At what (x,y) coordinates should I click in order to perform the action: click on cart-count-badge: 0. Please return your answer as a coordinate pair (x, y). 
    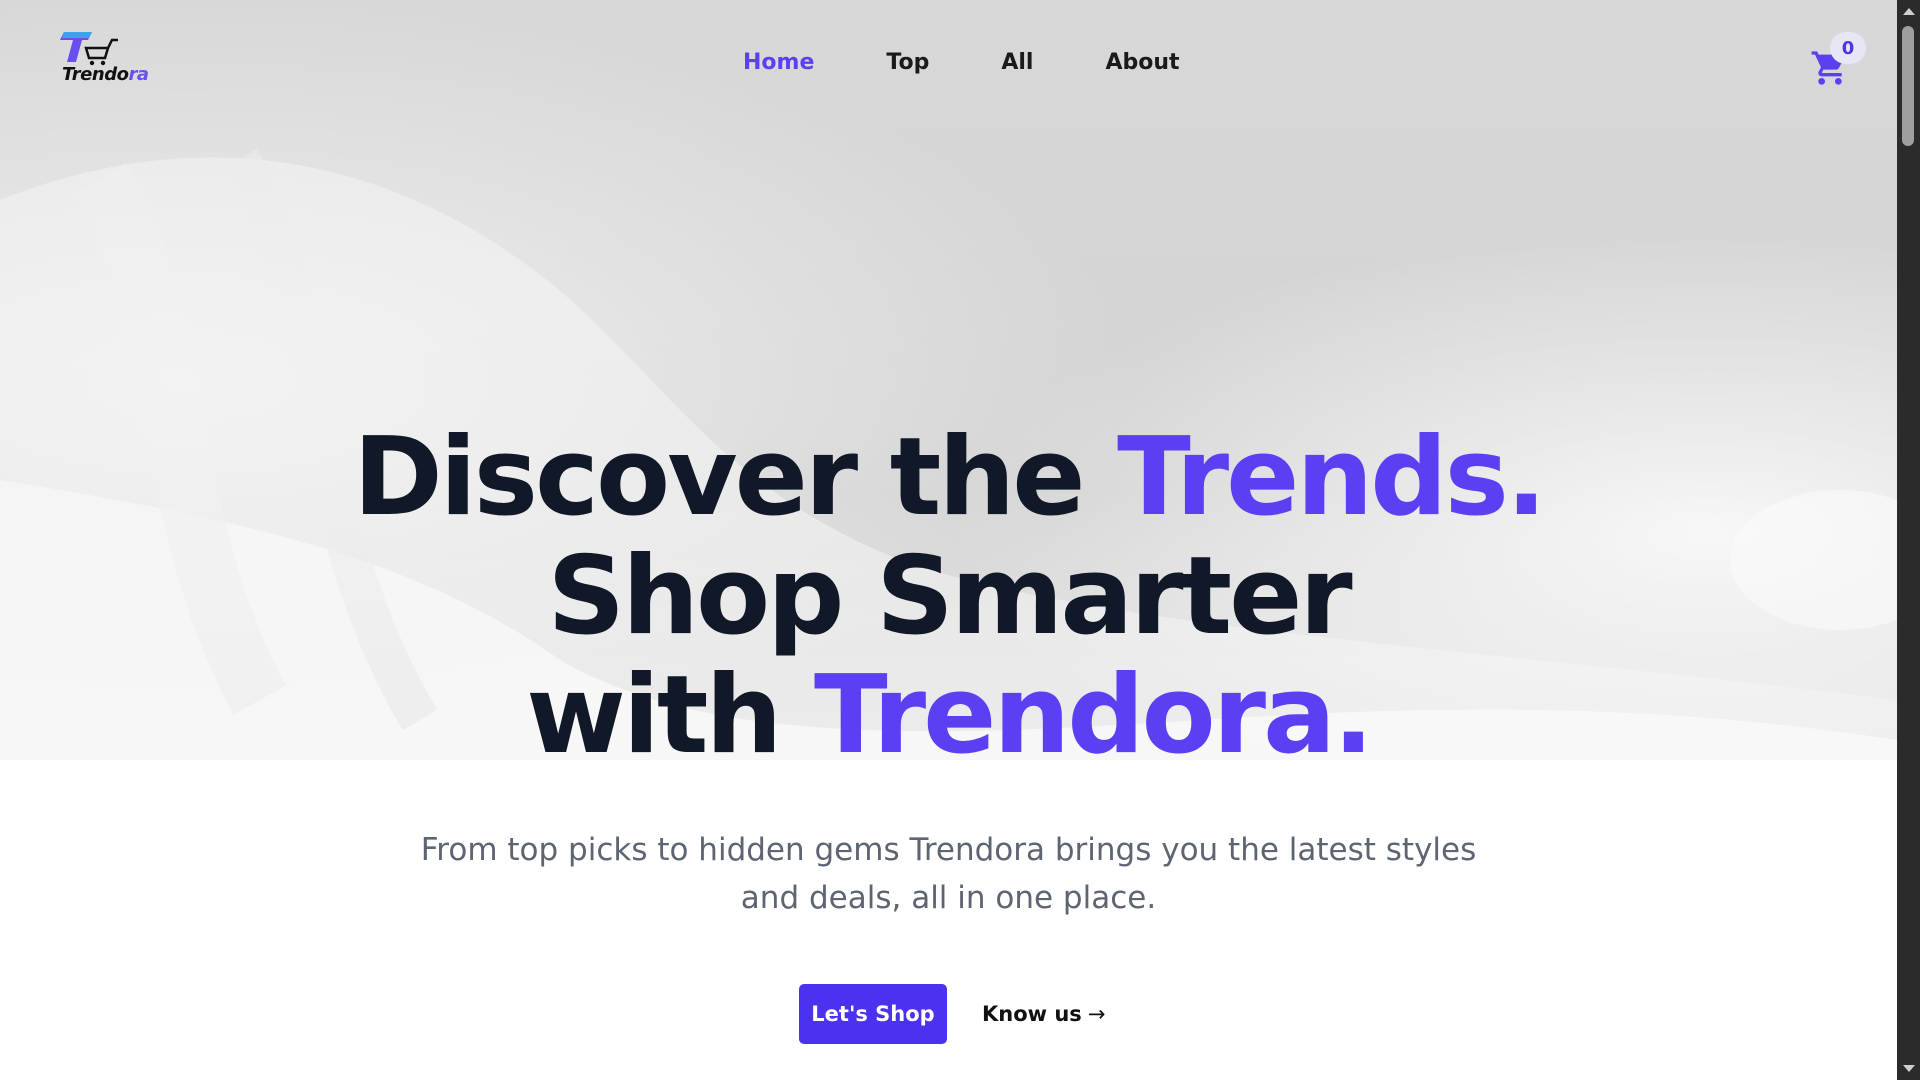
    Looking at the image, I should click on (1848, 48).